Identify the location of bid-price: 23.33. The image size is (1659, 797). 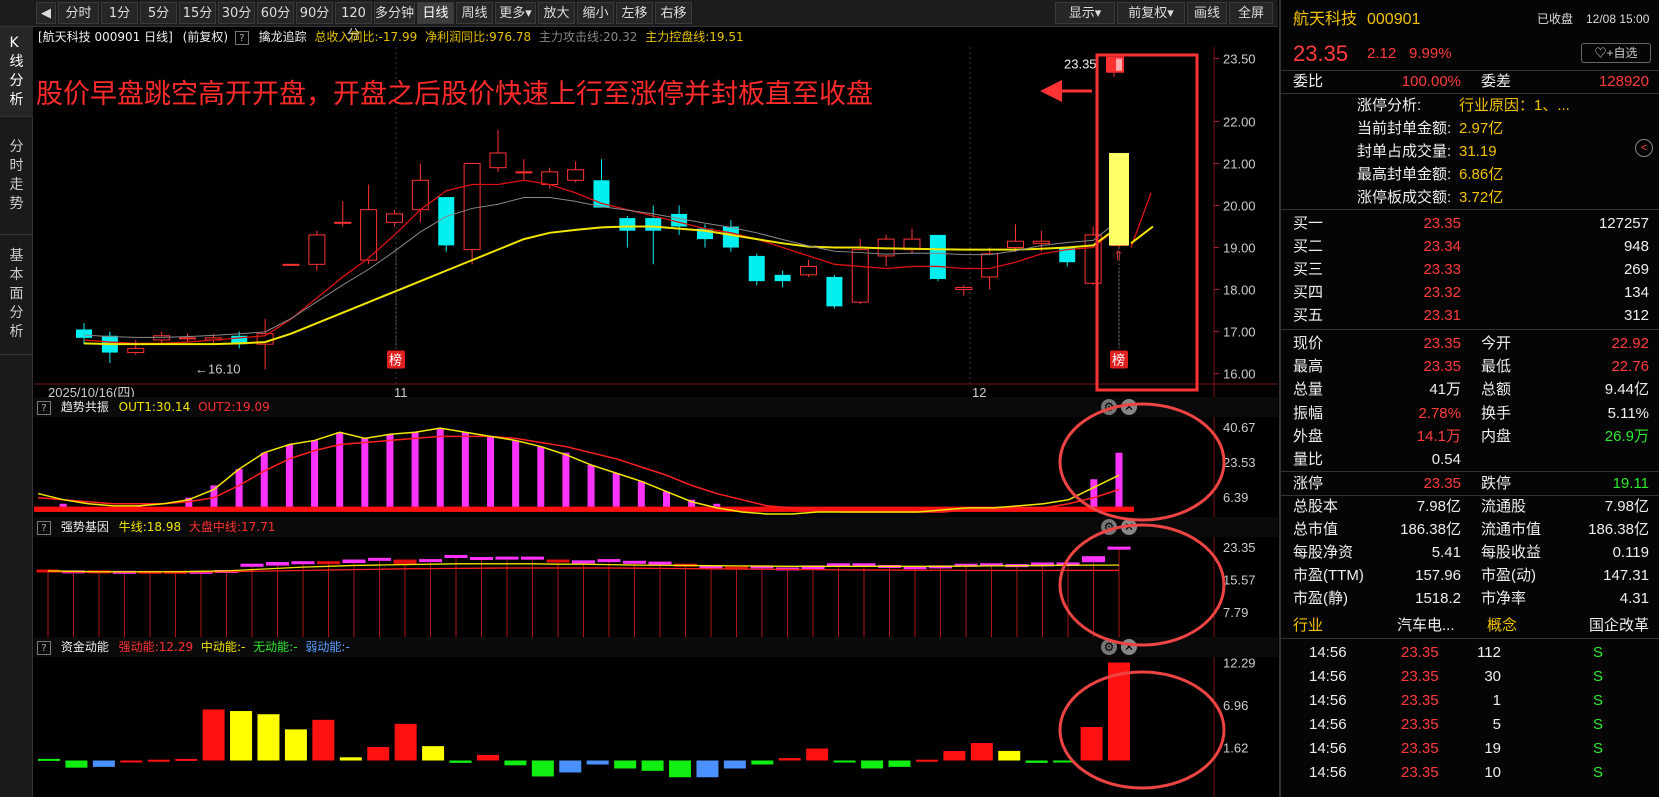
(1442, 269).